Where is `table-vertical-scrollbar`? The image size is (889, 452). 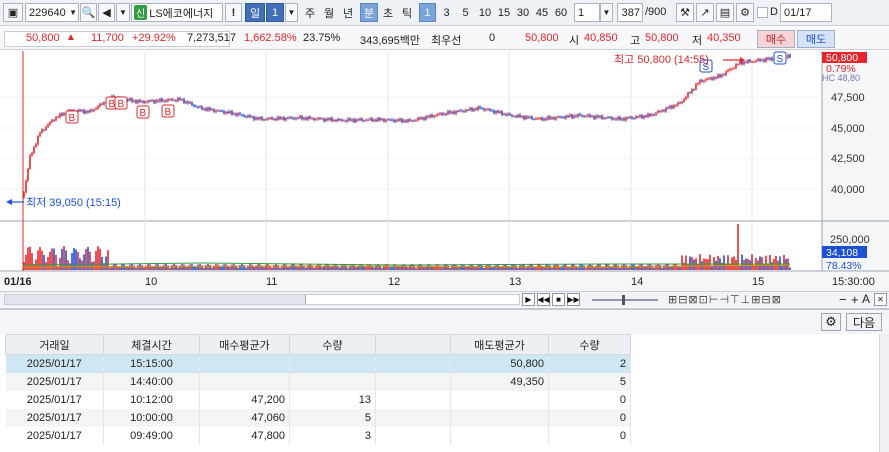 table-vertical-scrollbar is located at coordinates (884, 393).